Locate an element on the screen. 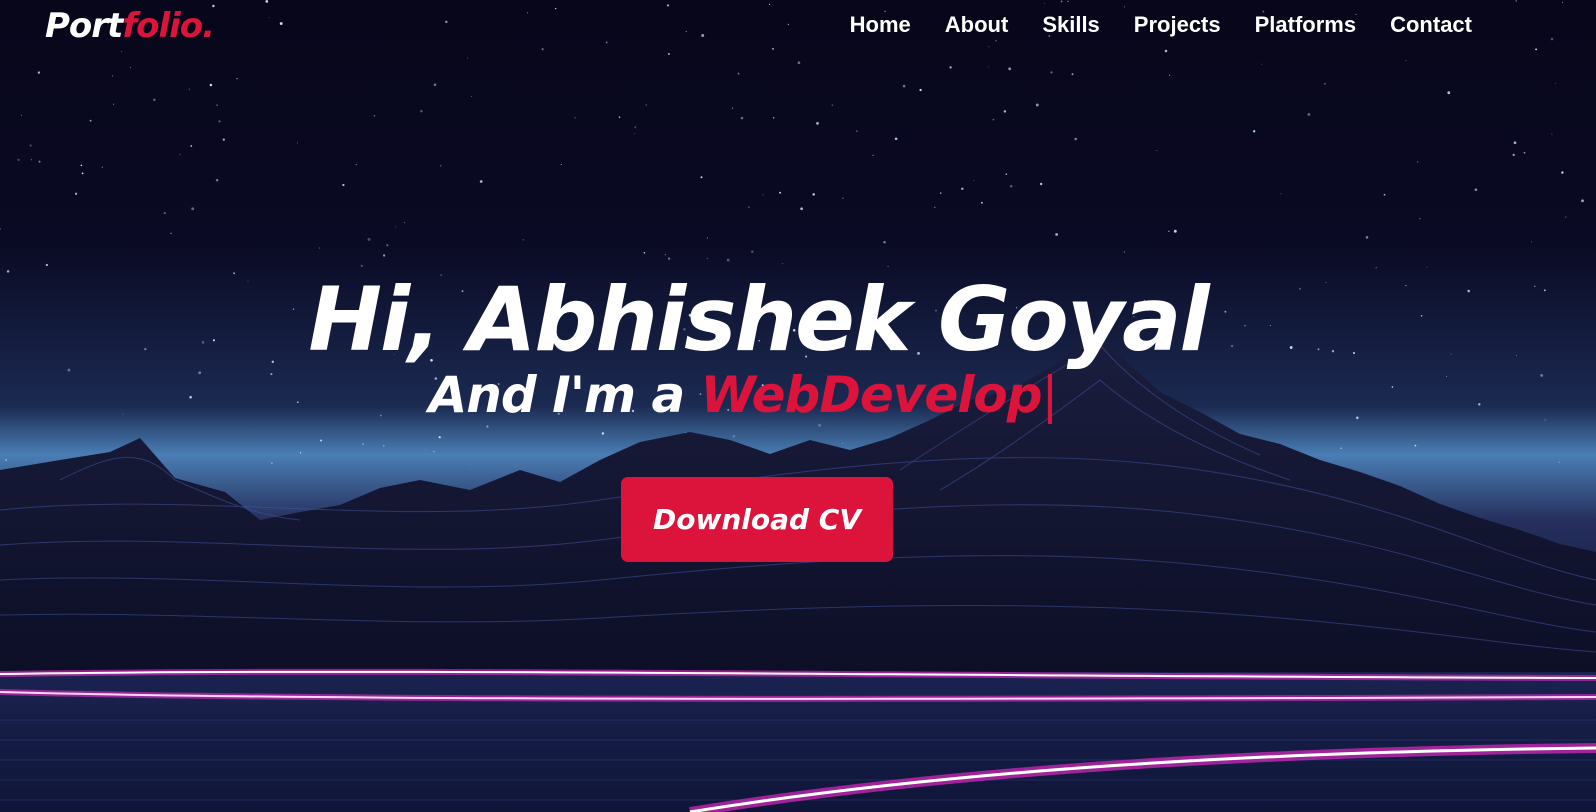 This screenshot has height=812, width=1596. nav-link-skills: Skills is located at coordinates (1070, 25).